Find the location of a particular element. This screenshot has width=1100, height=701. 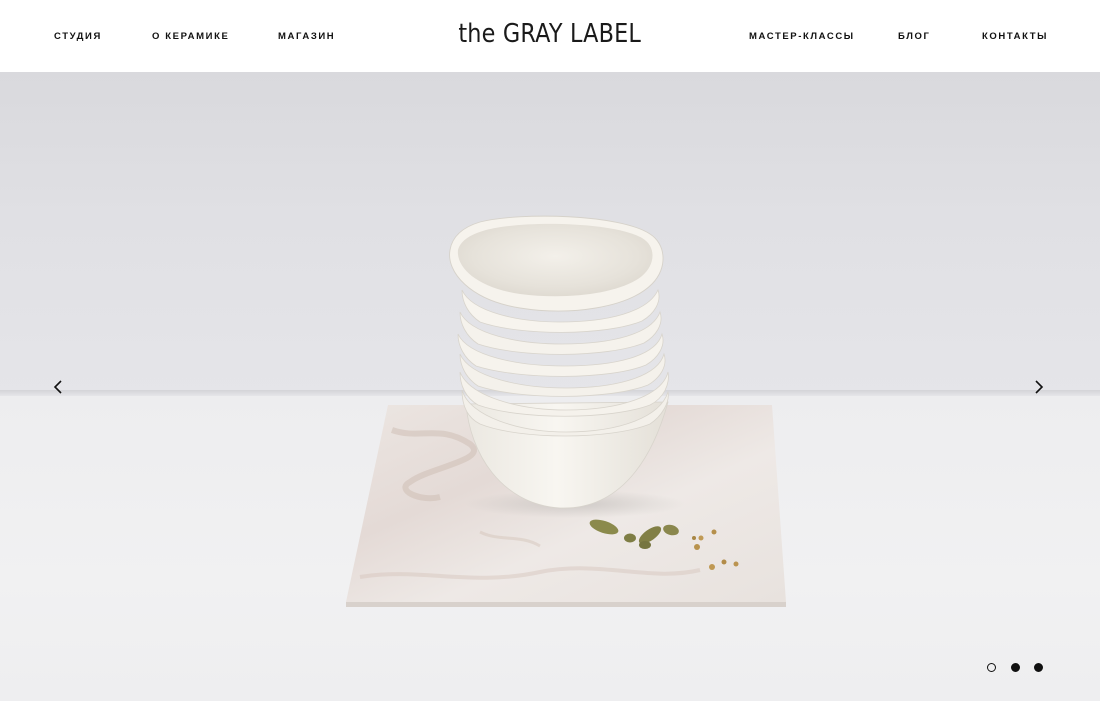

nav-link-contacts: КОНТАКТЫ is located at coordinates (1015, 36).